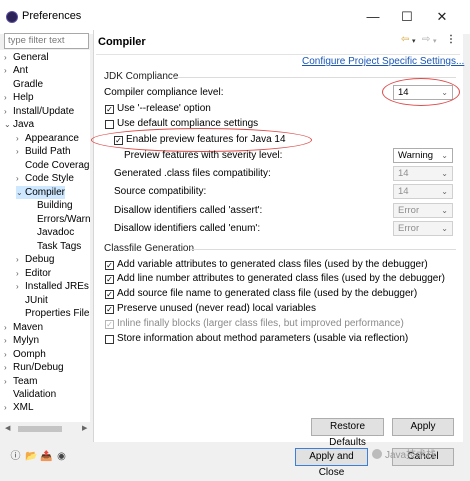 The height and width of the screenshot is (481, 470). What do you see at coordinates (49, 179) in the screenshot?
I see `tree-item-label: Code Style` at bounding box center [49, 179].